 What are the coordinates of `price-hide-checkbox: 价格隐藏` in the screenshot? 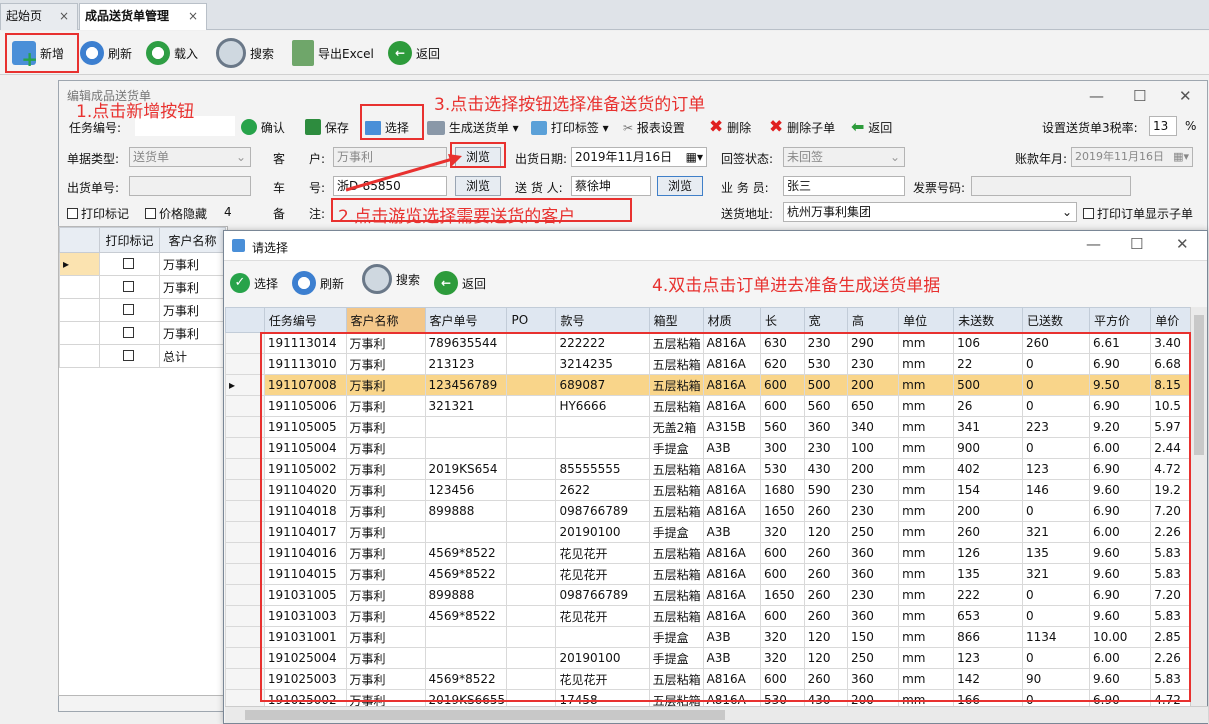 It's located at (176, 213).